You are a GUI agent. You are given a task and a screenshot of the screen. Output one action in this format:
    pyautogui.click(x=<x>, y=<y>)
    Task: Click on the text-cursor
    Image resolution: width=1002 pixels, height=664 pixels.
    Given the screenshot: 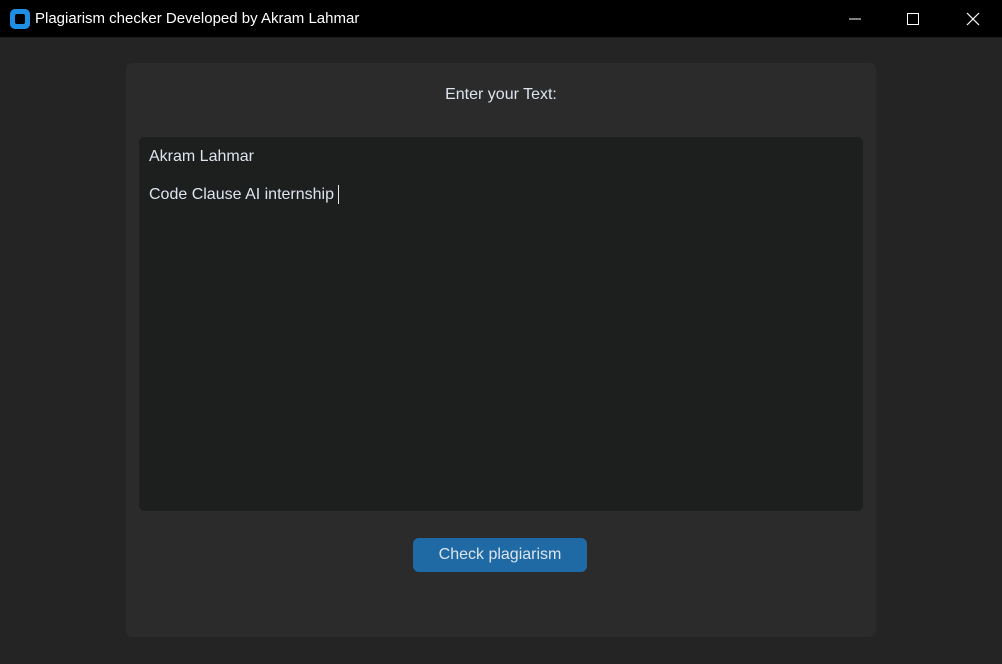 What is the action you would take?
    pyautogui.click(x=338, y=194)
    